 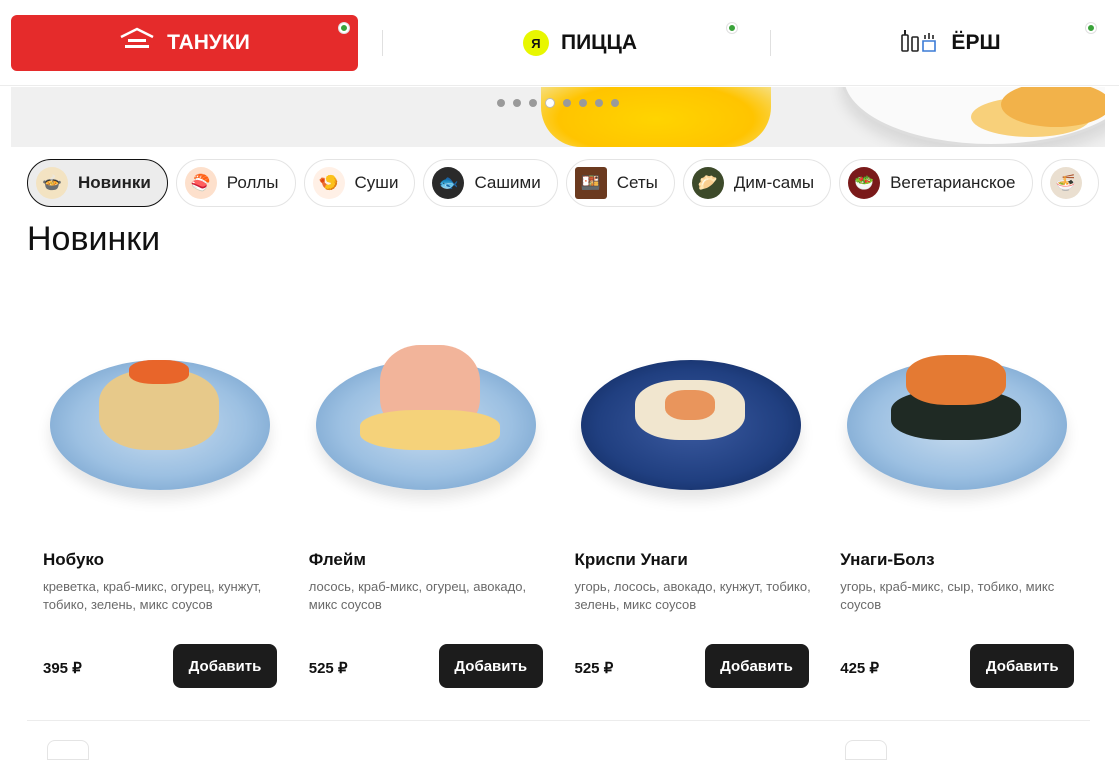 I want to click on dimsum-icon: 🥟, so click(x=707, y=183).